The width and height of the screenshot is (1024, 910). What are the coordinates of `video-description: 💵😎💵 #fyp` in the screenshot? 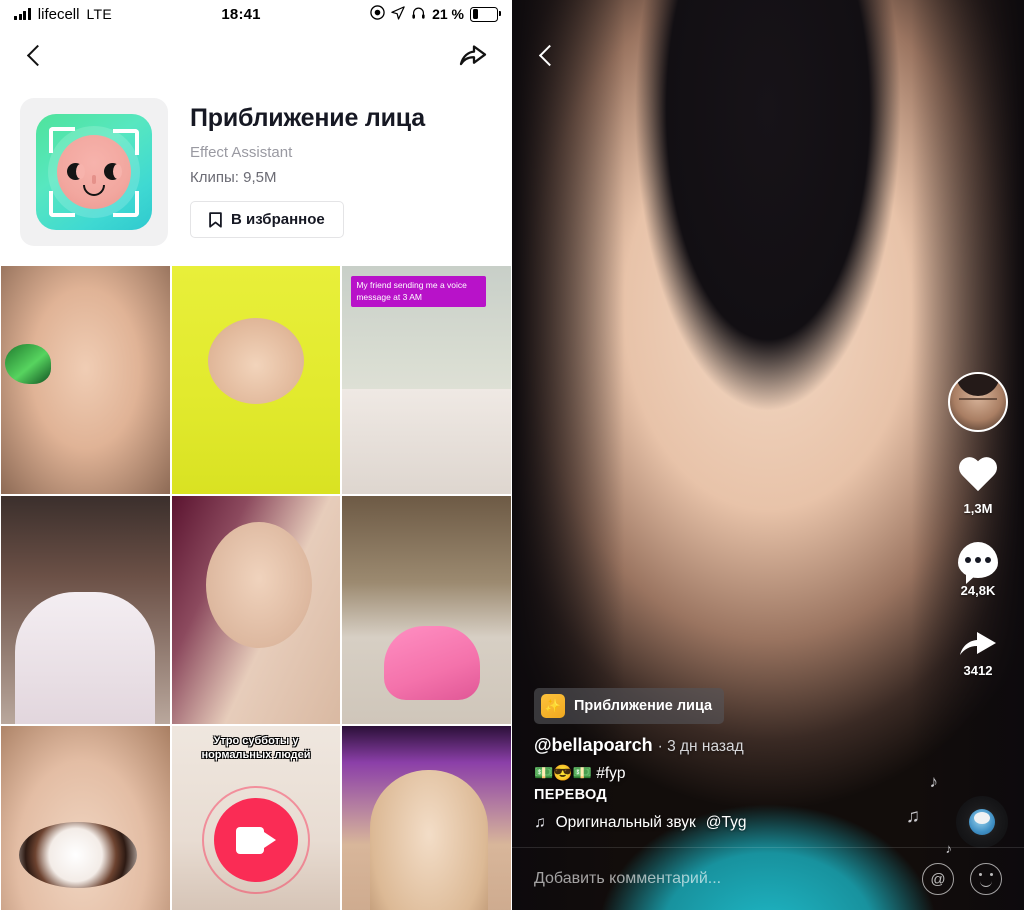 It's located at (580, 773).